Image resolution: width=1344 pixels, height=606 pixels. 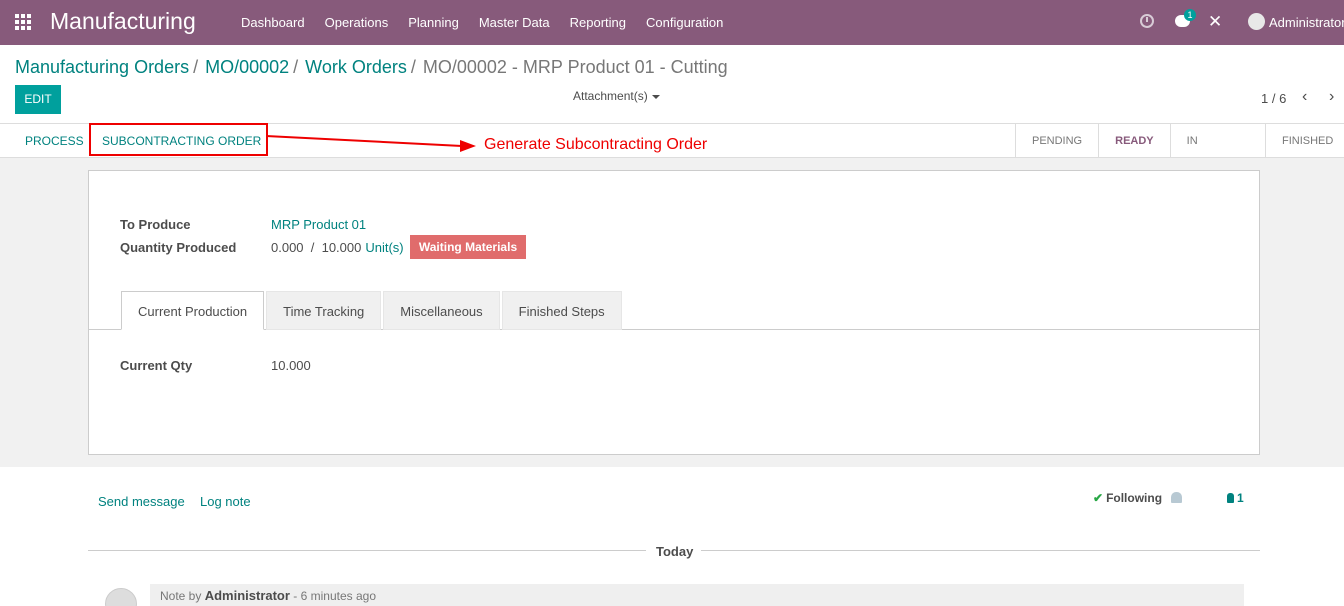 I want to click on following-button: ✔ Following, so click(x=1127, y=498).